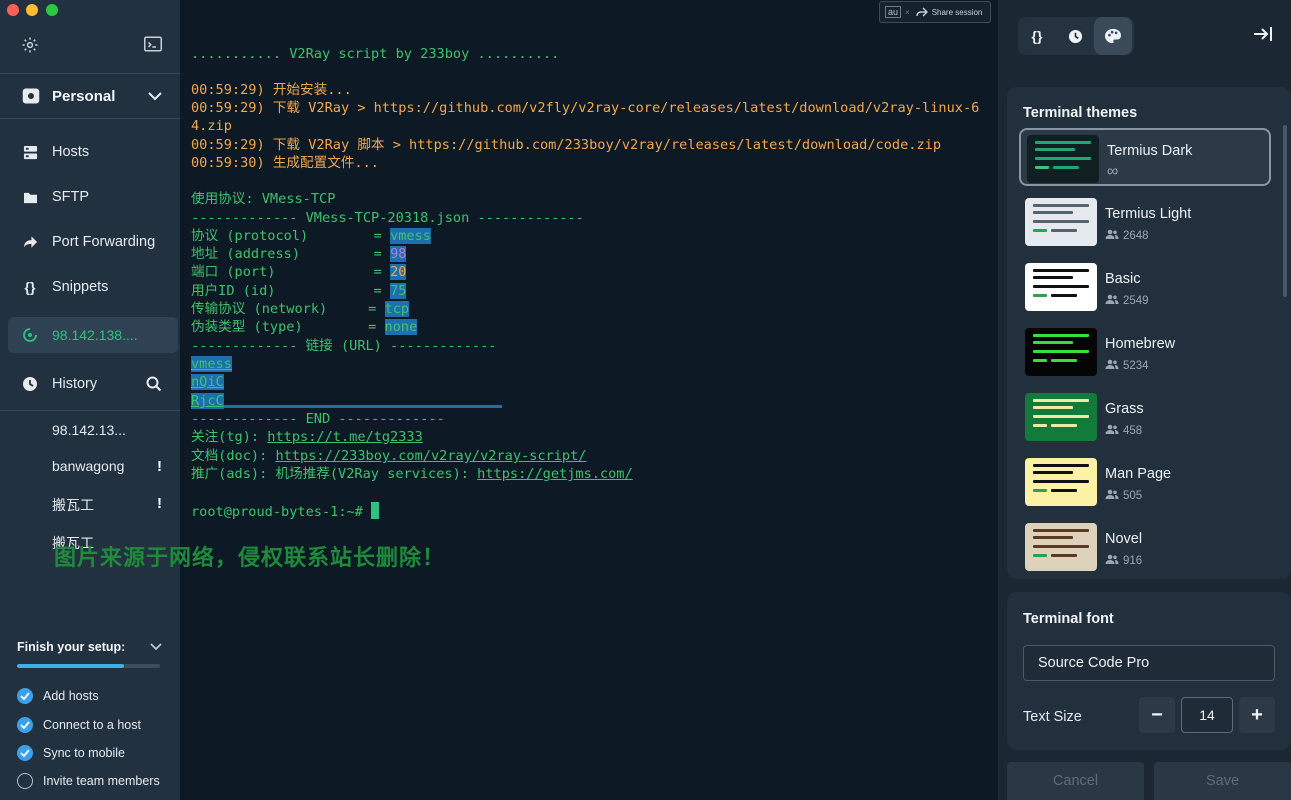 This screenshot has width=1291, height=800. What do you see at coordinates (1157, 715) in the screenshot?
I see `decrease-size-button: −` at bounding box center [1157, 715].